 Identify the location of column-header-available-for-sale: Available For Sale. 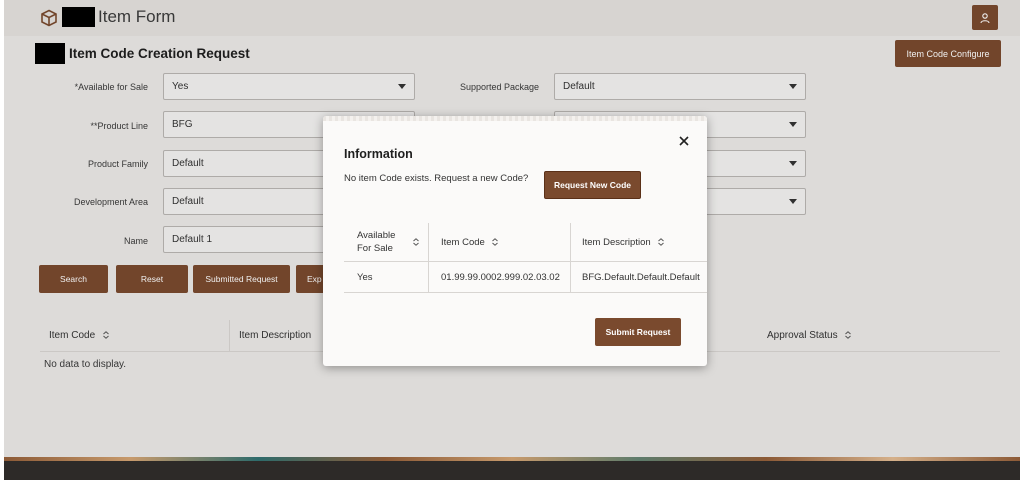
(390, 242).